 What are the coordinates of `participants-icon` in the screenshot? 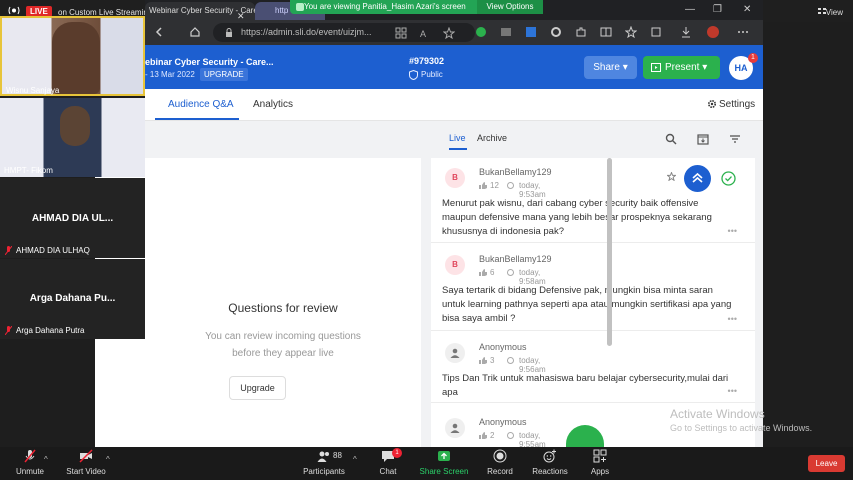 It's located at (323, 456).